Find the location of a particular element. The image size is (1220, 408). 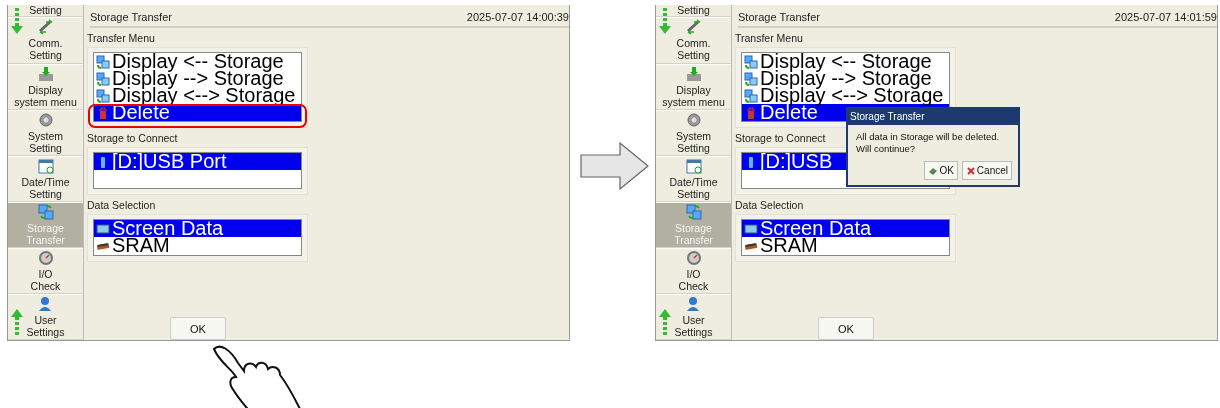

list-item: [D:]USB Port is located at coordinates (197, 161).